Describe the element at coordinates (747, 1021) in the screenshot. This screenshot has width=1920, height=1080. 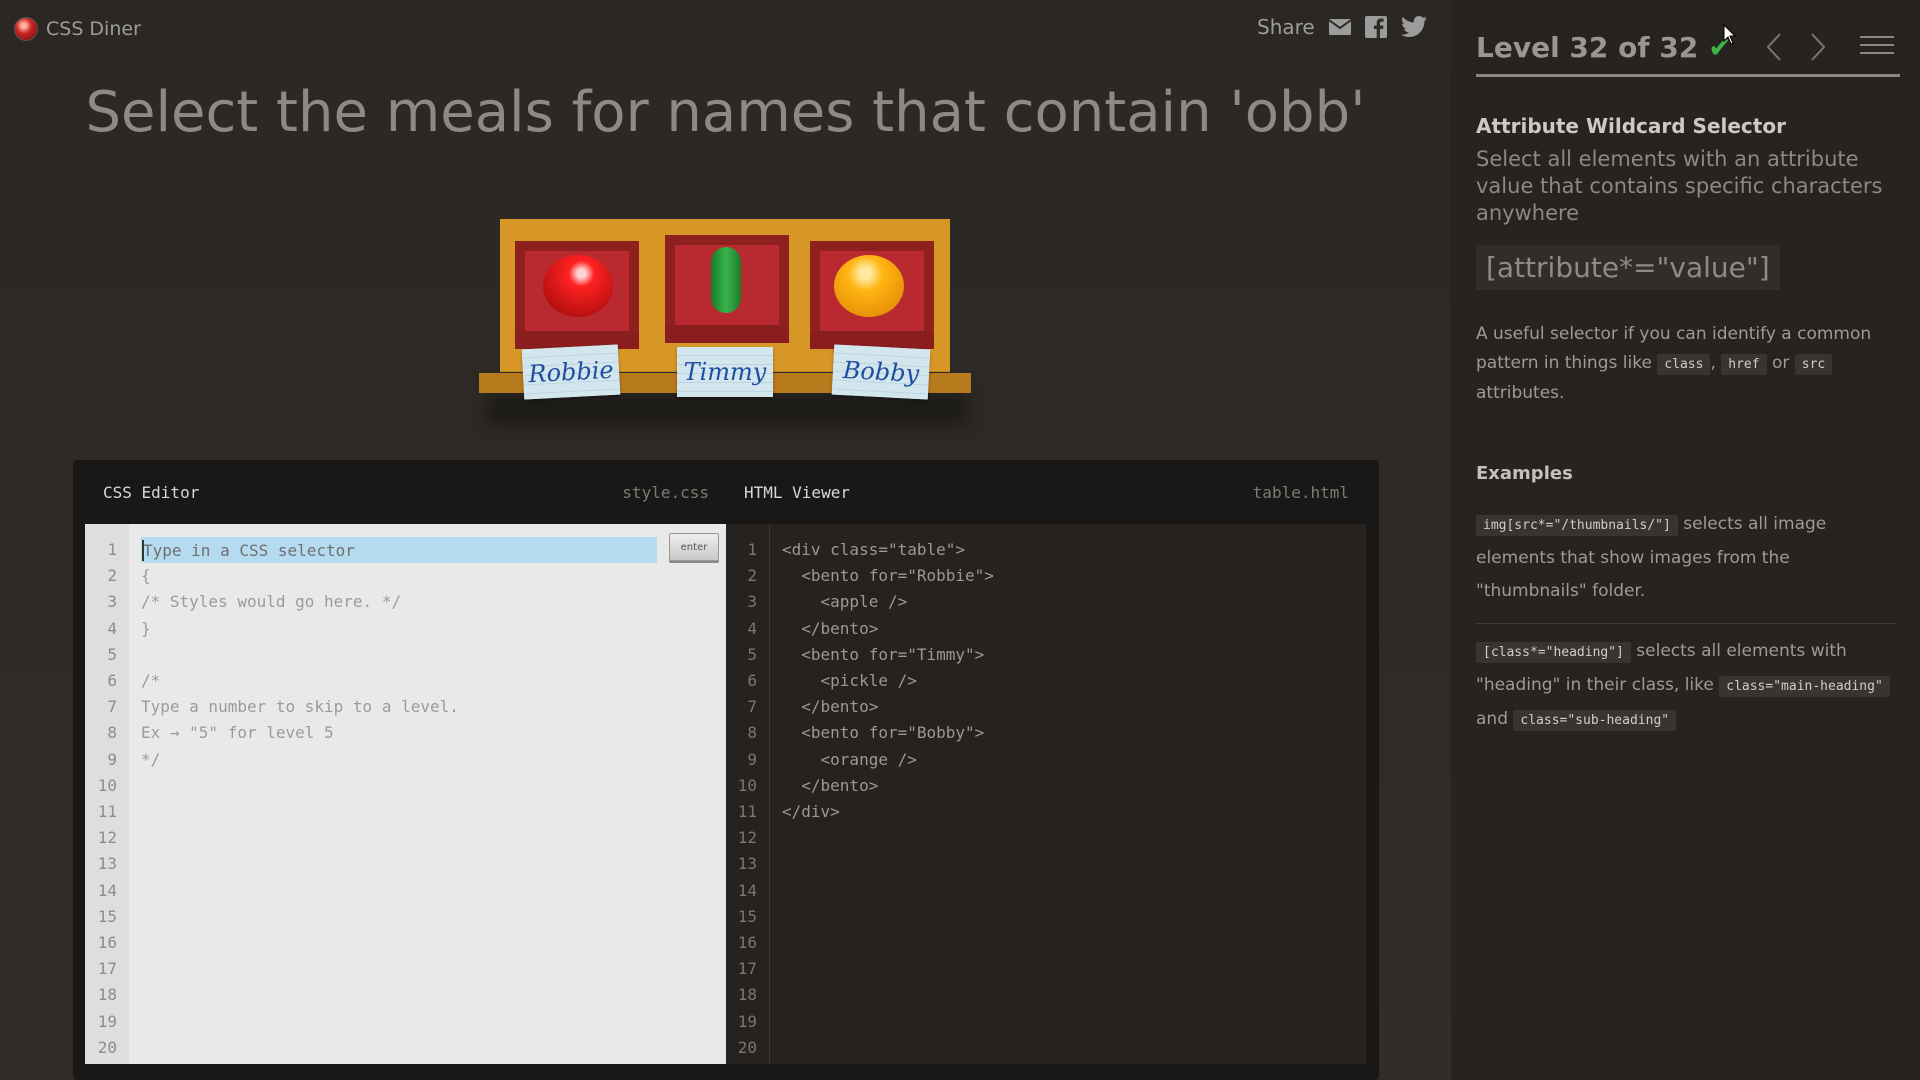
I see `line-number: 19` at that location.